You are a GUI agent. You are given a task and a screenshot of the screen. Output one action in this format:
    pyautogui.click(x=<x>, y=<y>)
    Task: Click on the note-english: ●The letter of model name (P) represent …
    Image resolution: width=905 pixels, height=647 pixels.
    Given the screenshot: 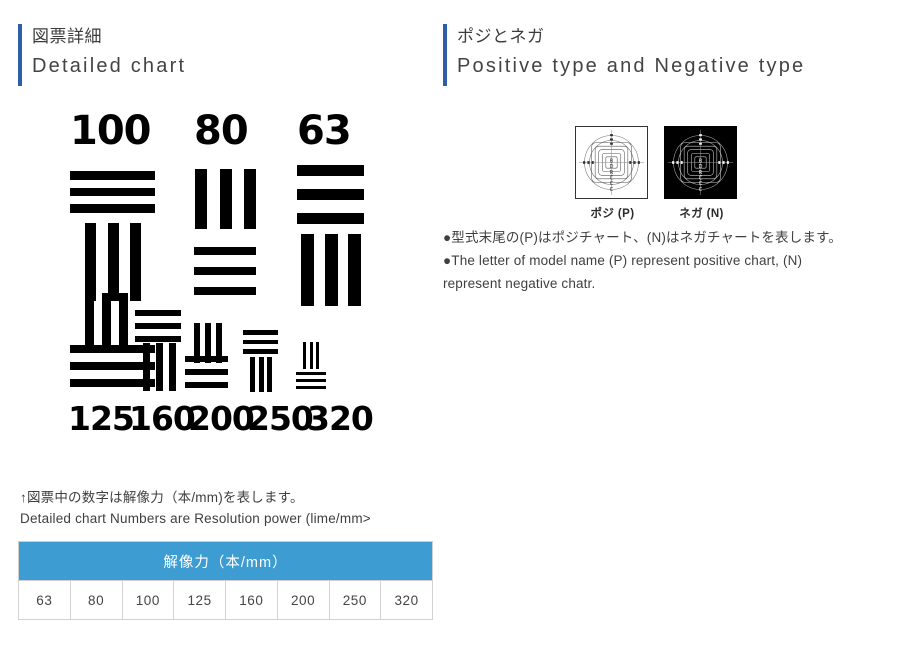 What is the action you would take?
    pyautogui.click(x=623, y=272)
    